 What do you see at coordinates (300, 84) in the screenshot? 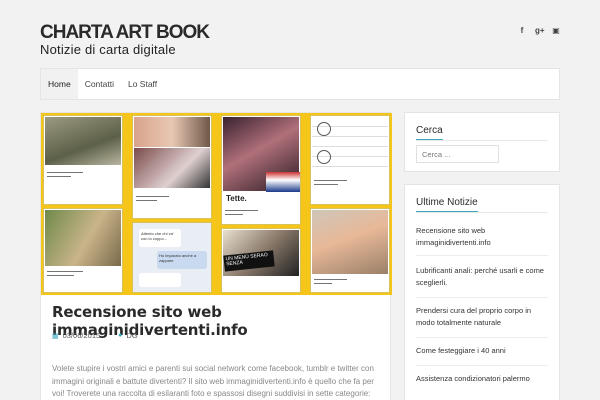
I see `main-nav: Home Contatti Lo Staff` at bounding box center [300, 84].